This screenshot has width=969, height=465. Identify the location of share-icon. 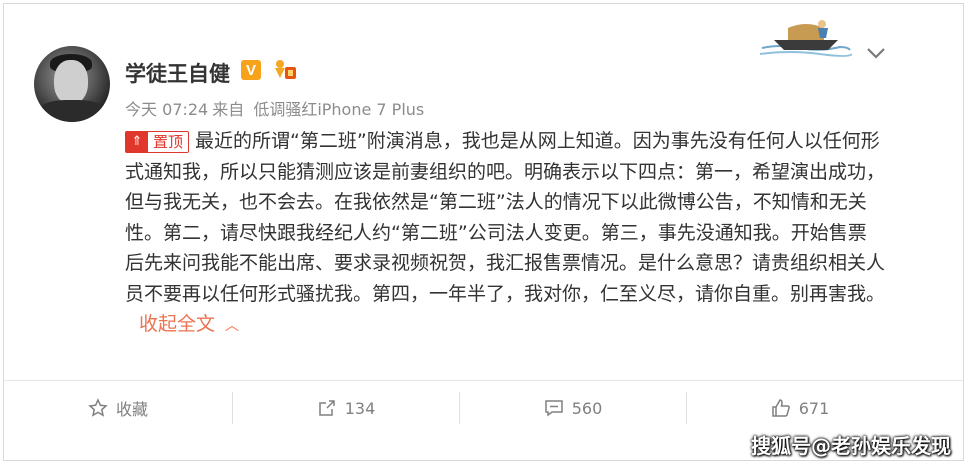
(326, 408).